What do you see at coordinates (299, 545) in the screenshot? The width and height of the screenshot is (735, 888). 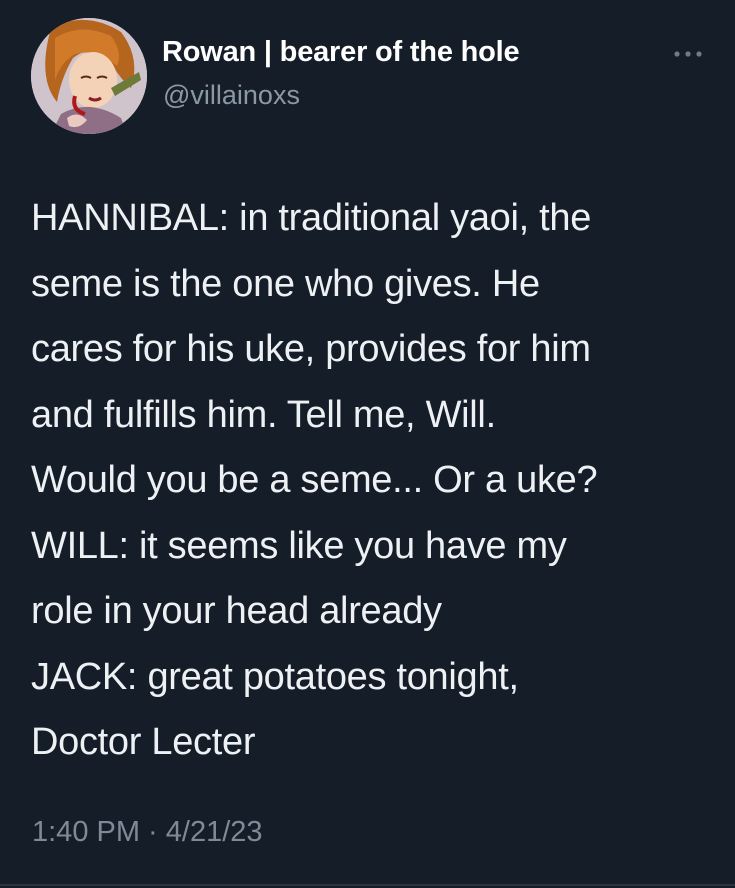 I see `tweet-text-line: WILL: it seems like you have my` at bounding box center [299, 545].